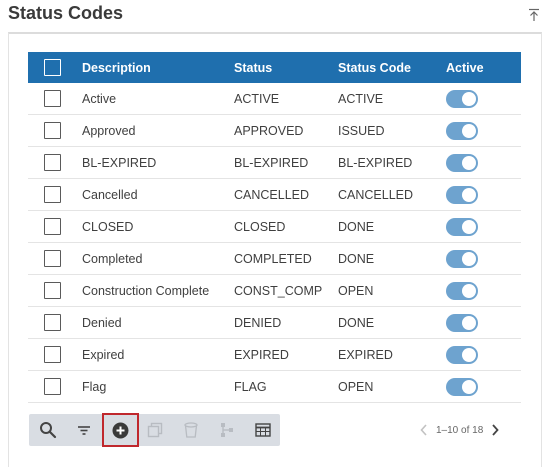 The width and height of the screenshot is (542, 467). Describe the element at coordinates (258, 322) in the screenshot. I see `cell-status: DENIED` at that location.